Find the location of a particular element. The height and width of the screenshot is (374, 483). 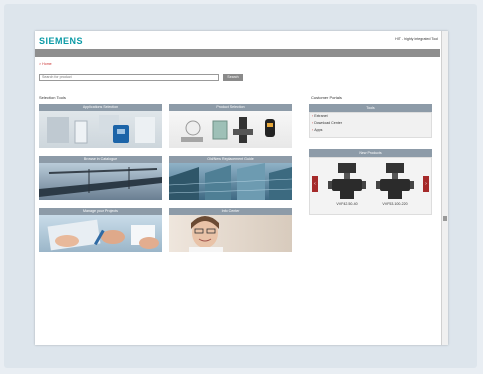

tile-title: Old/New Replacement Guide is located at coordinates (230, 159).